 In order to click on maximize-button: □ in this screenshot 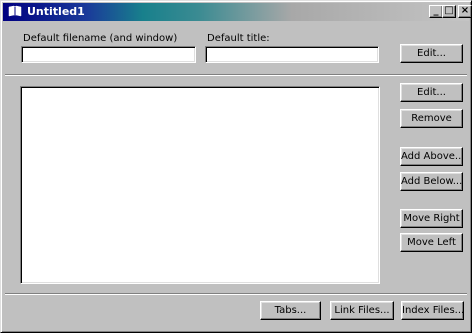, I will do `click(449, 11)`.